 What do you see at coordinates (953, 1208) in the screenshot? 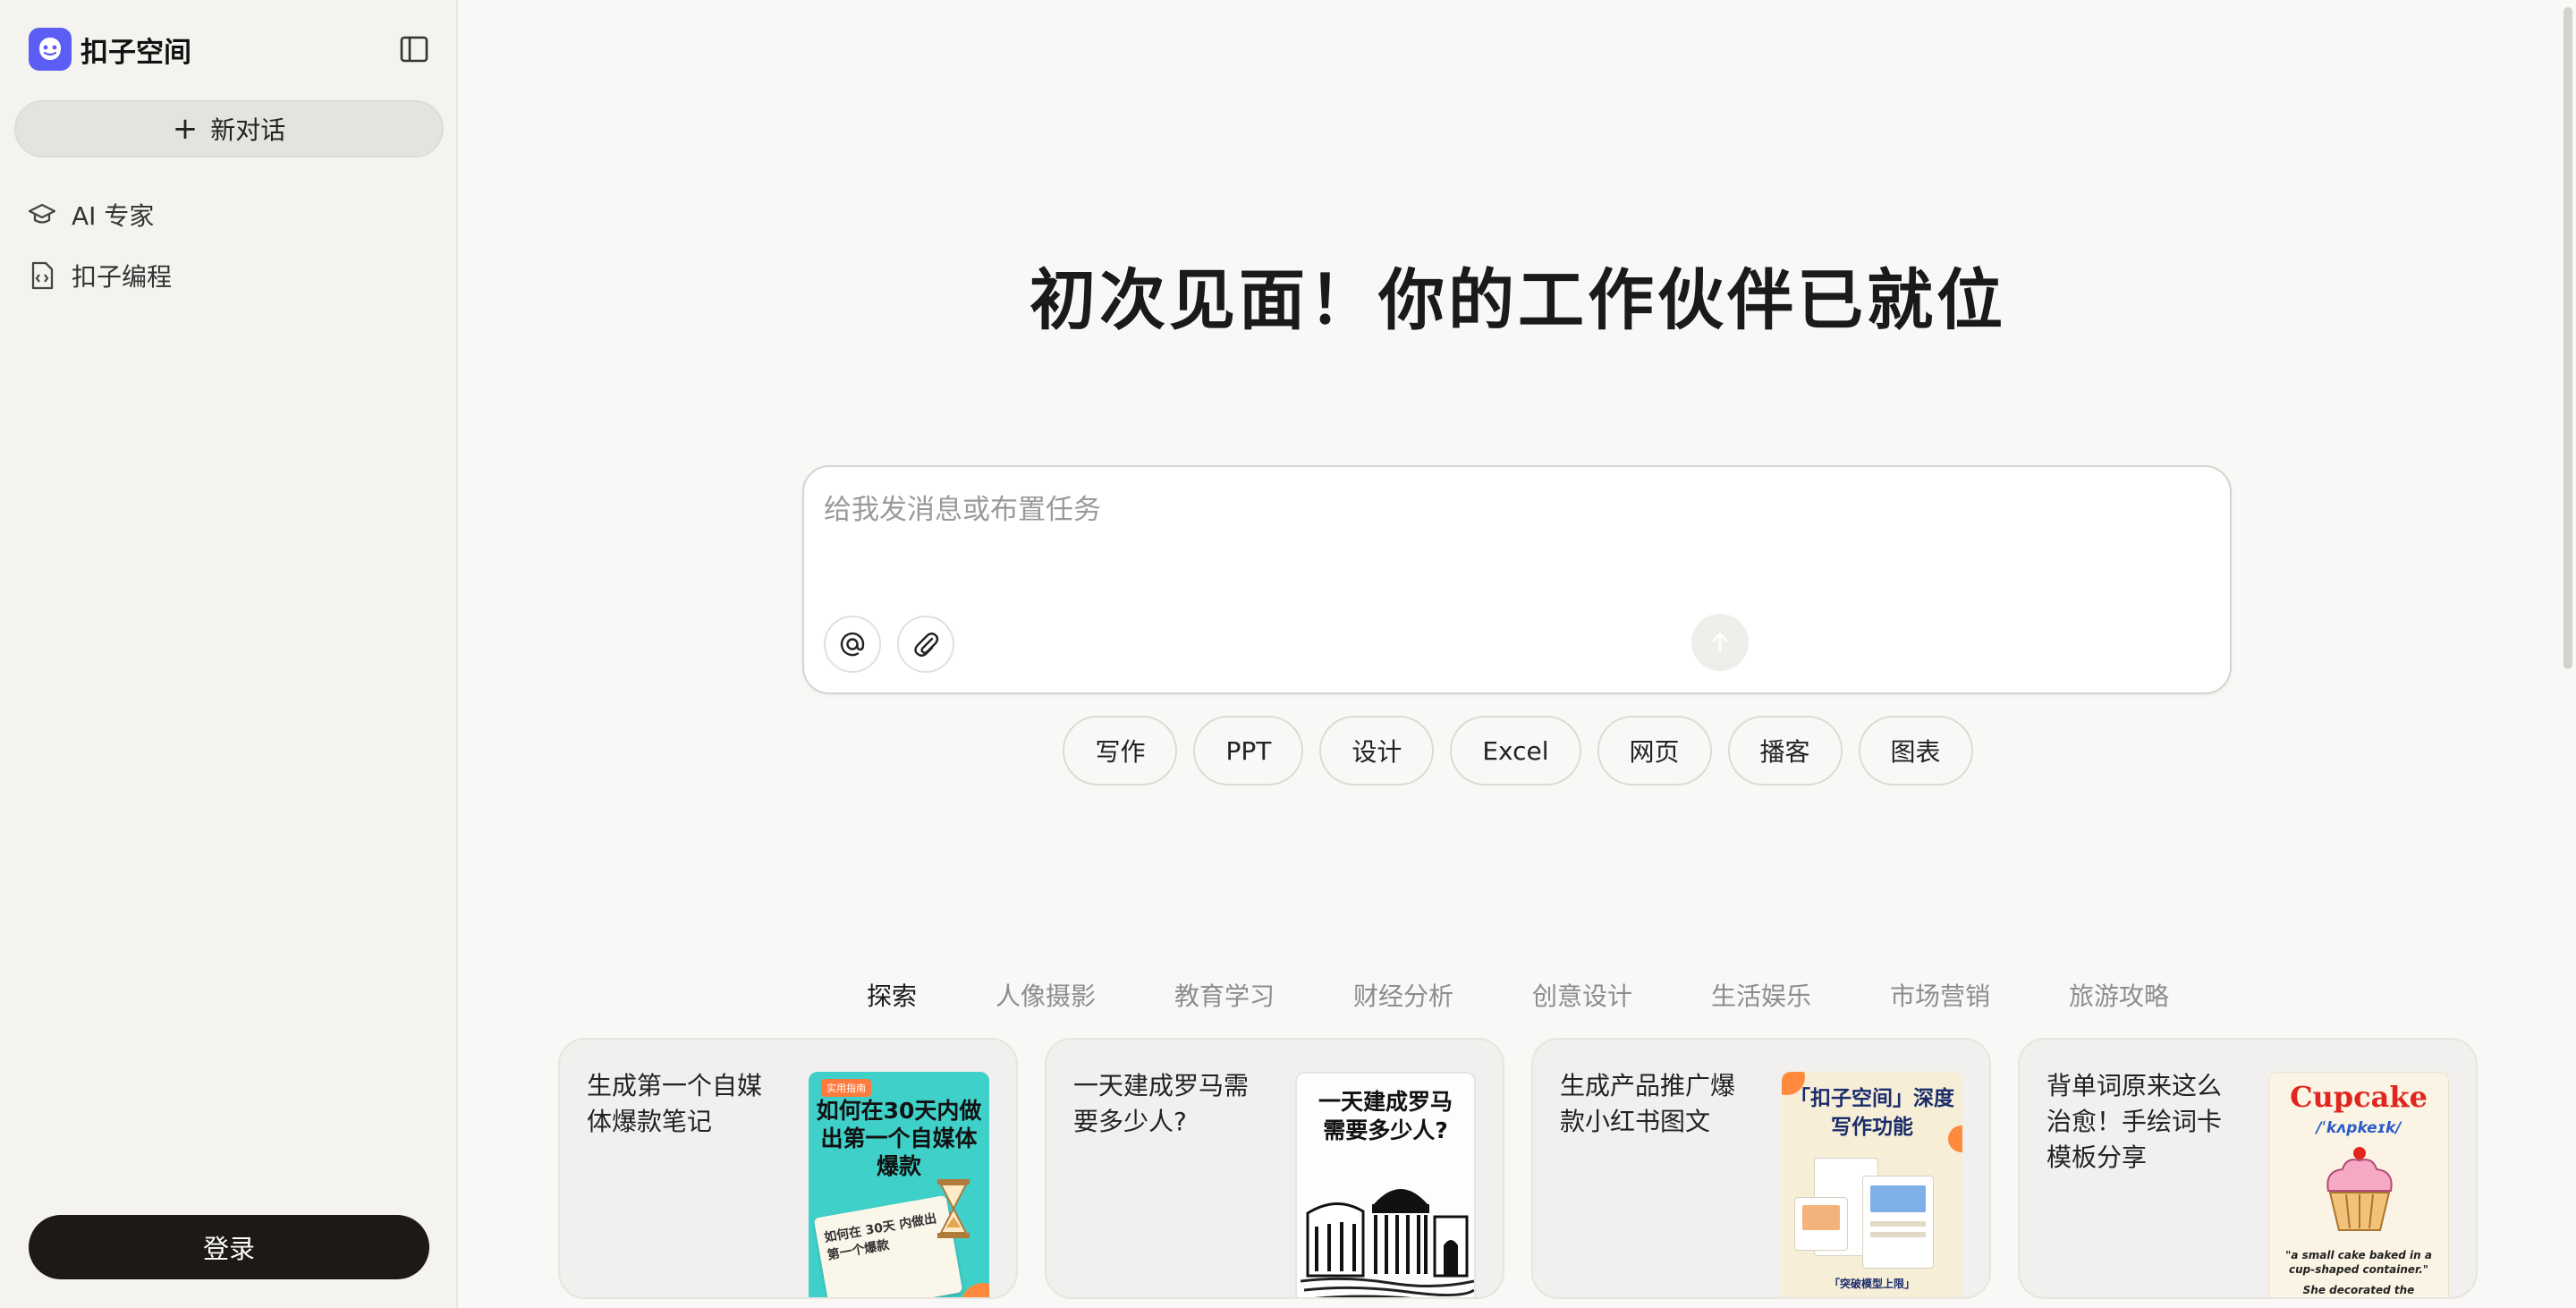
I see `hourglass-icon` at bounding box center [953, 1208].